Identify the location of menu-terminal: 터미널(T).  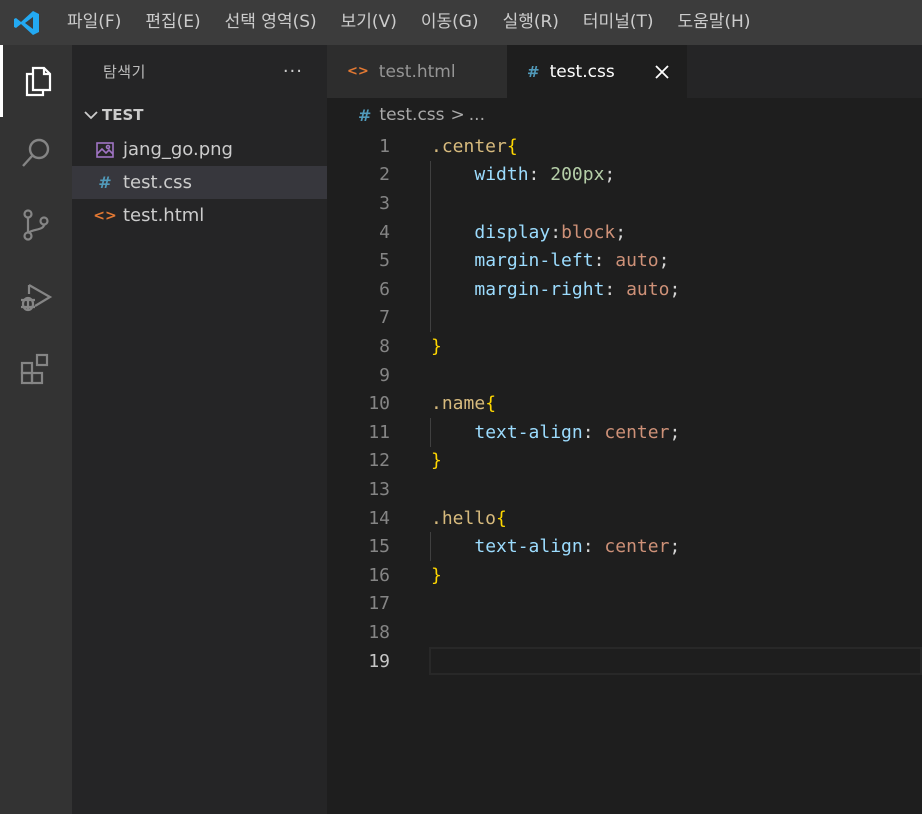
(618, 22).